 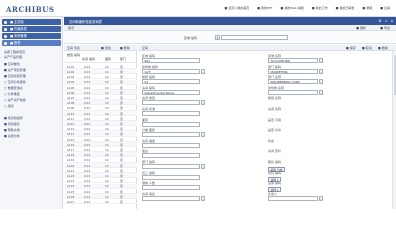 What do you see at coordinates (71, 201) in the screenshot?
I see `table-cell: A127` at bounding box center [71, 201].